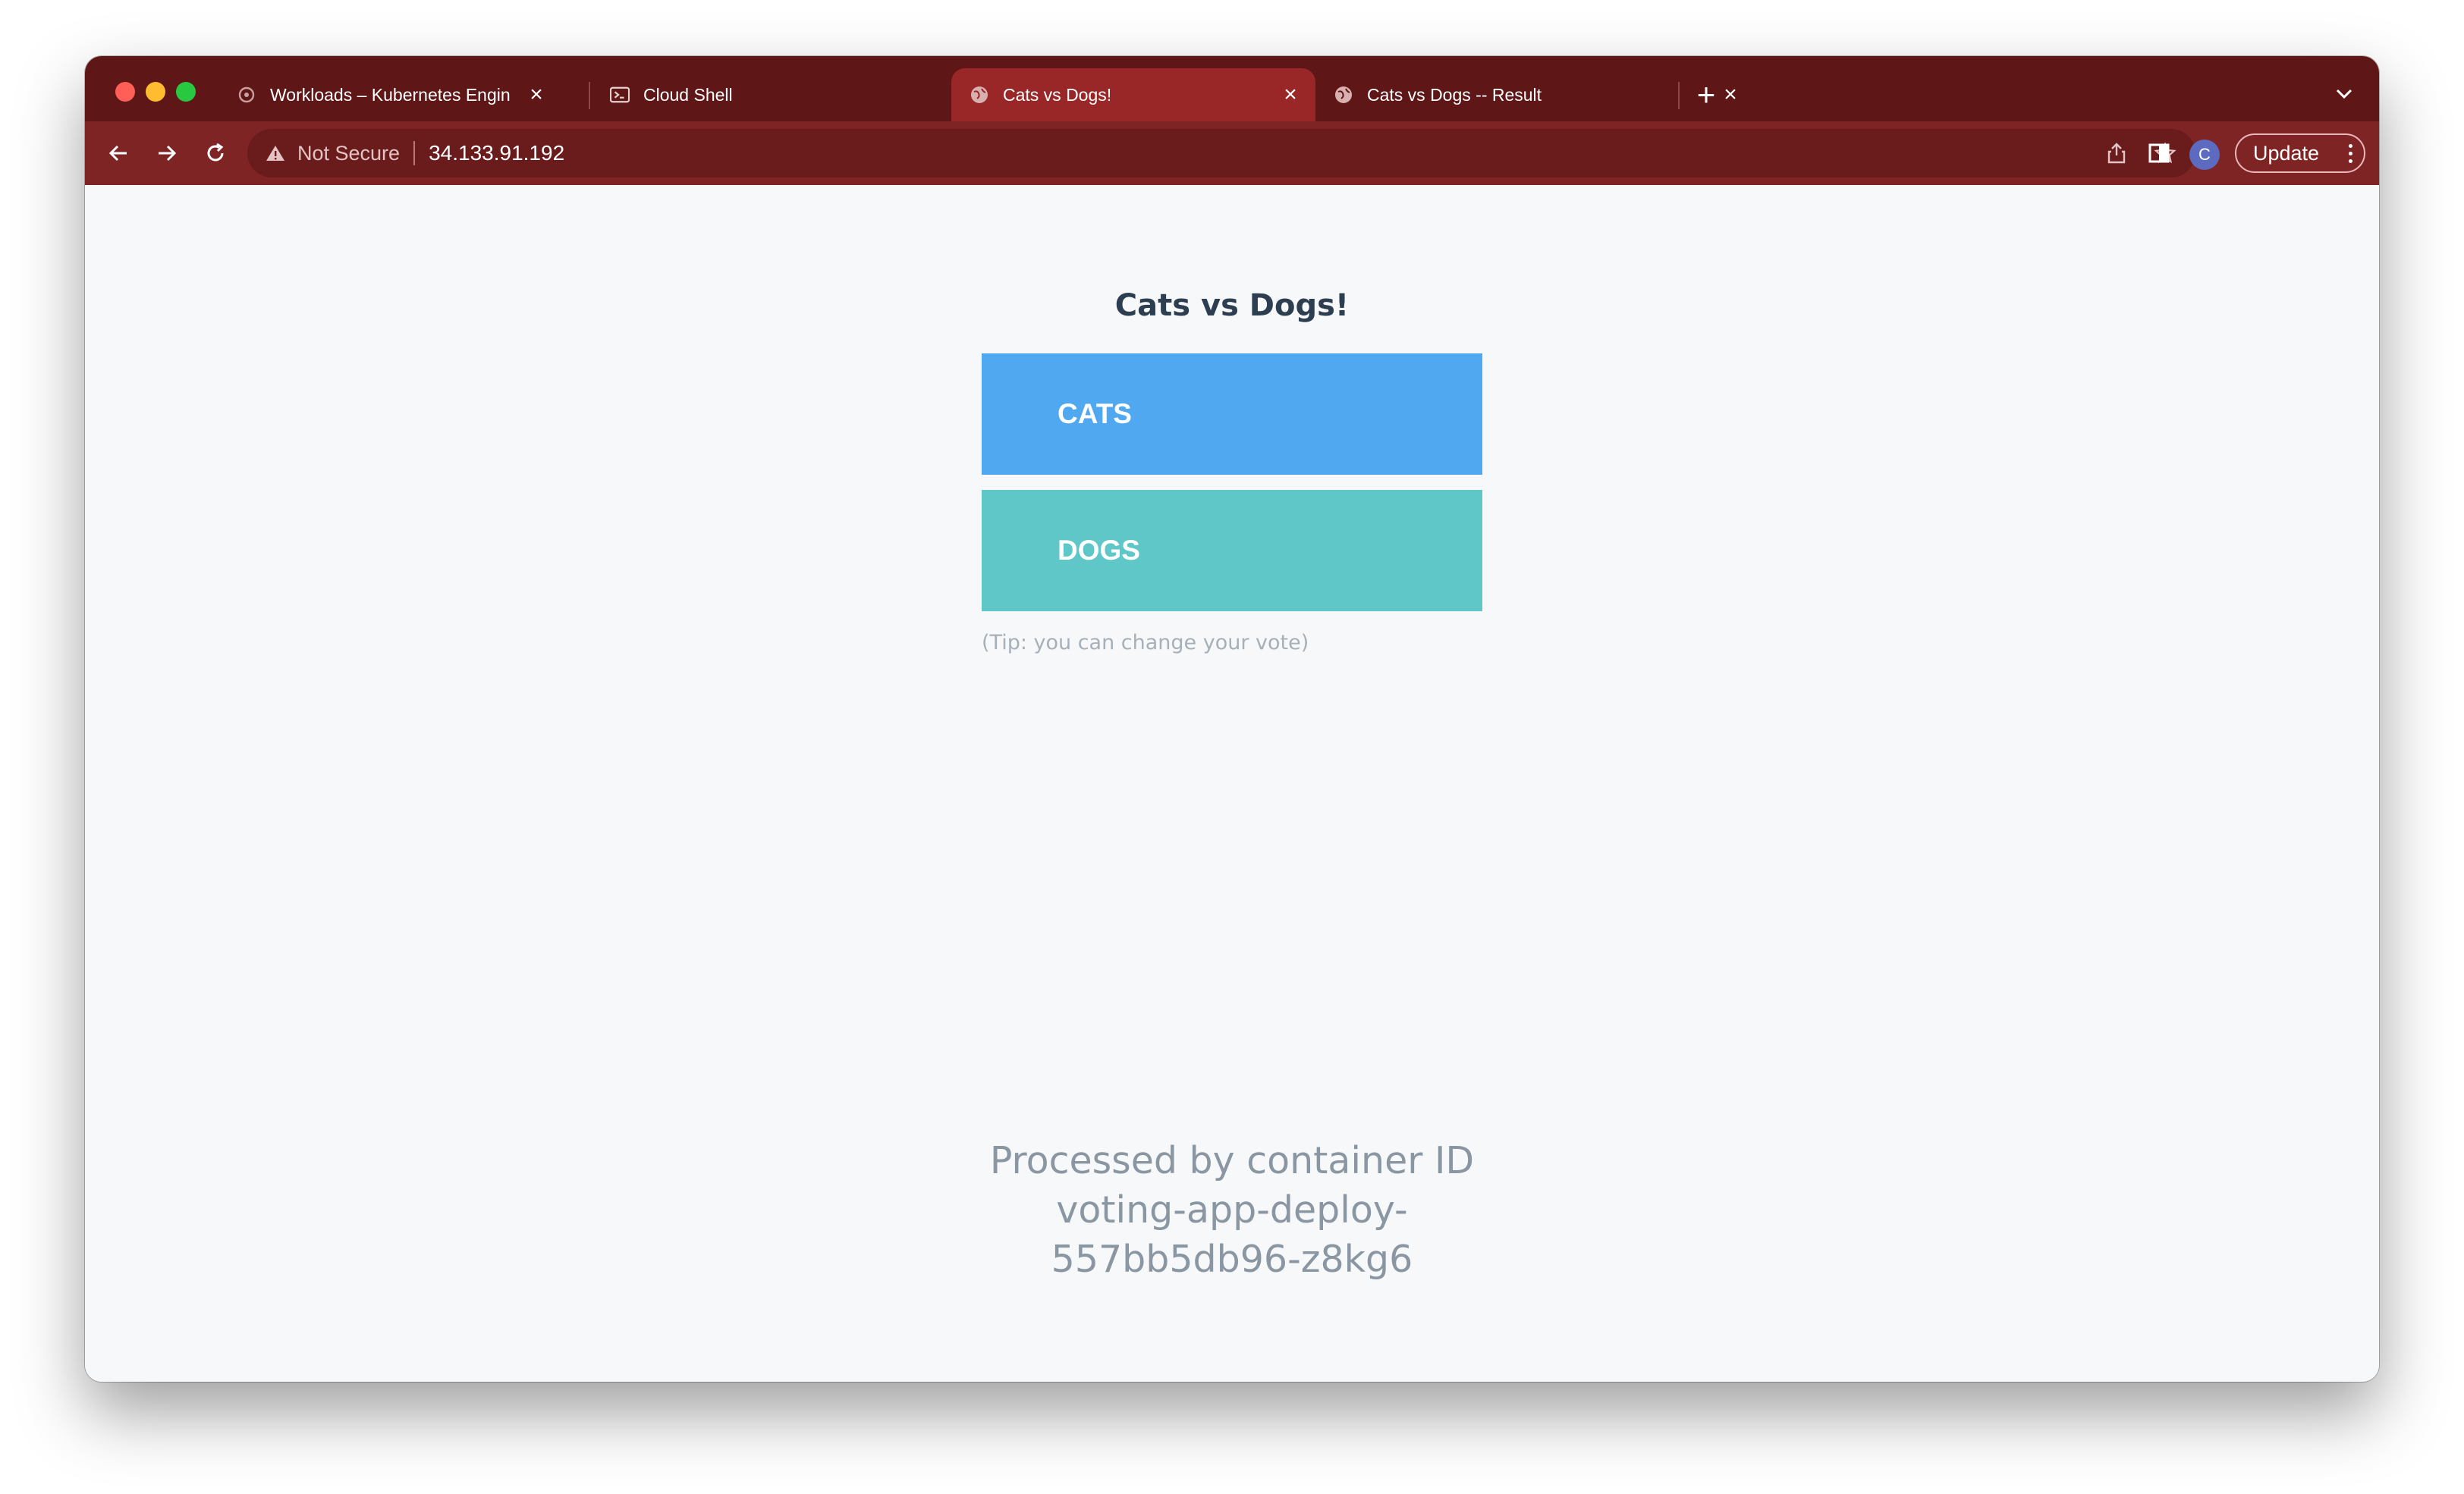  I want to click on terminal-icon, so click(620, 95).